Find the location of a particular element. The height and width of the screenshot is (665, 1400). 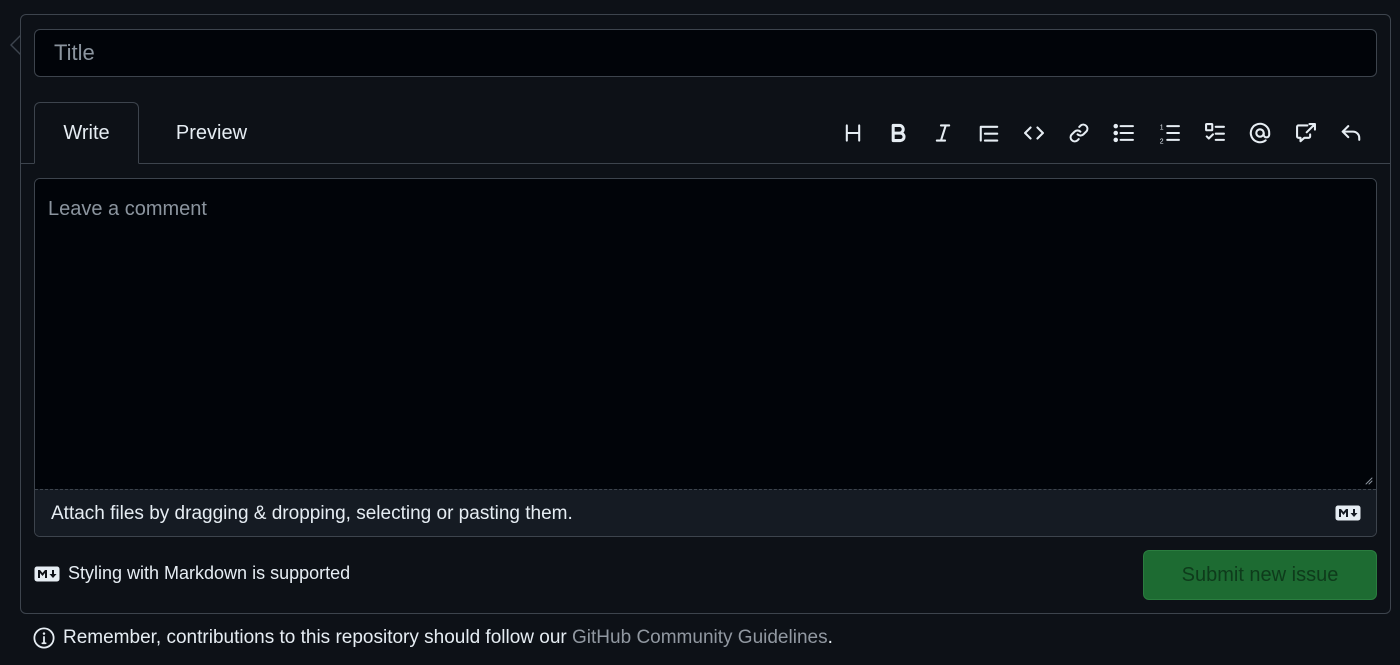

markdown-note-text: Styling with Markdown is supported is located at coordinates (209, 573).